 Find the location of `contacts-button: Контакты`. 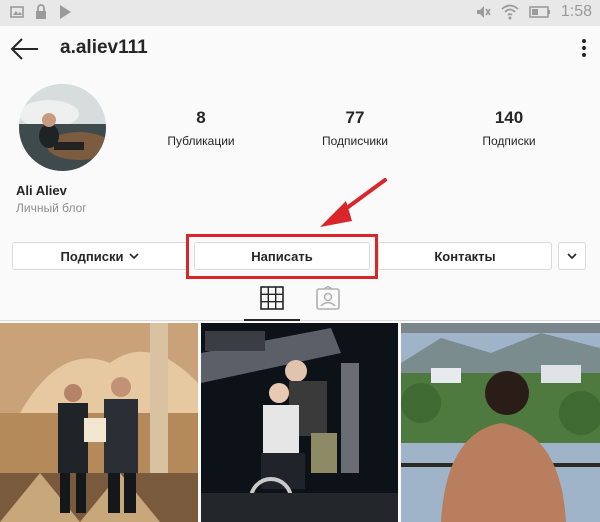

contacts-button: Контакты is located at coordinates (465, 256).